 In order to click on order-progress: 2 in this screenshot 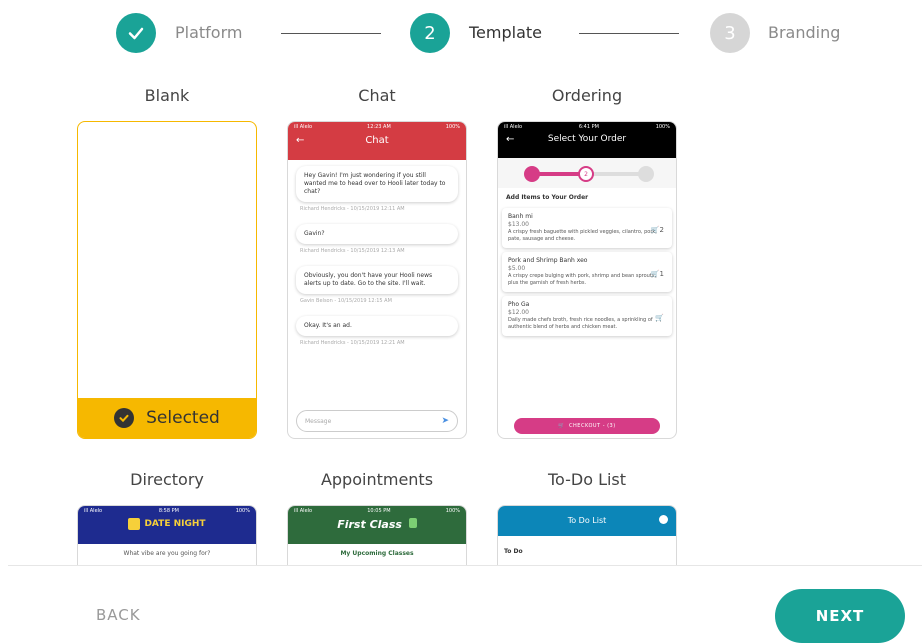, I will do `click(587, 173)`.